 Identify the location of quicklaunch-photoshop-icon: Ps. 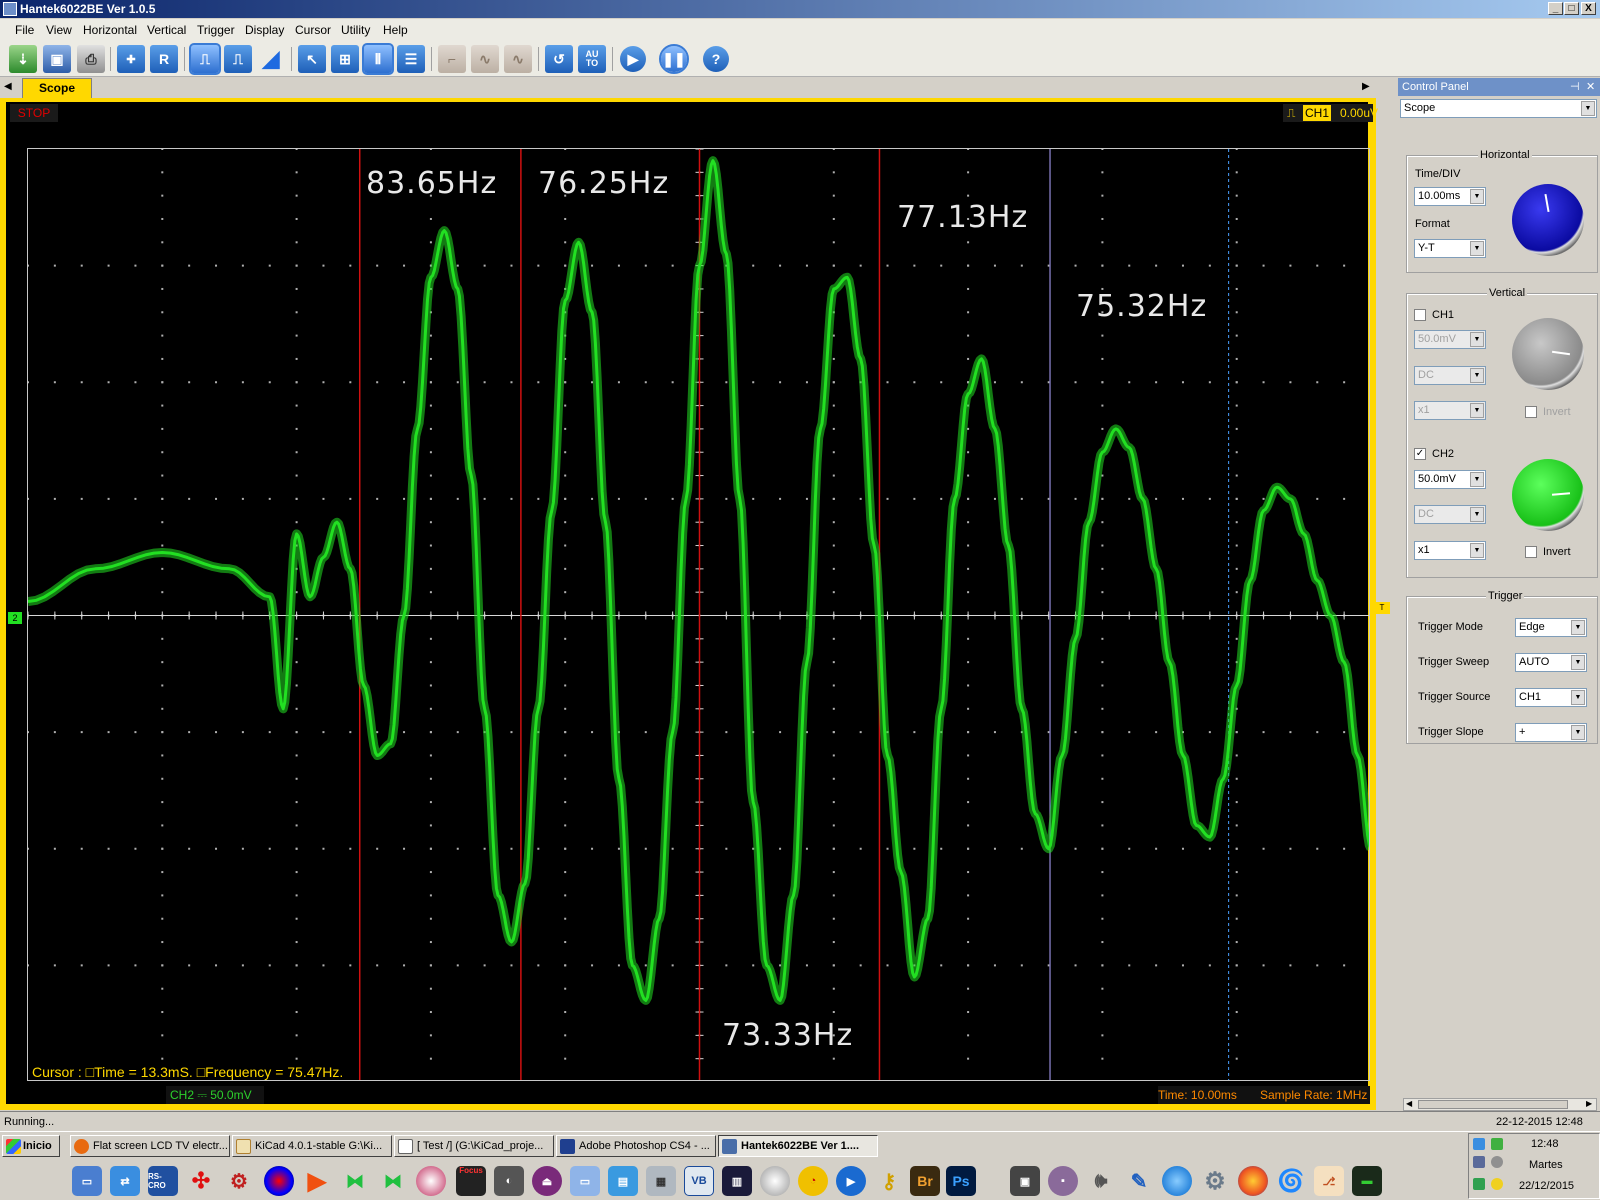
(961, 1181).